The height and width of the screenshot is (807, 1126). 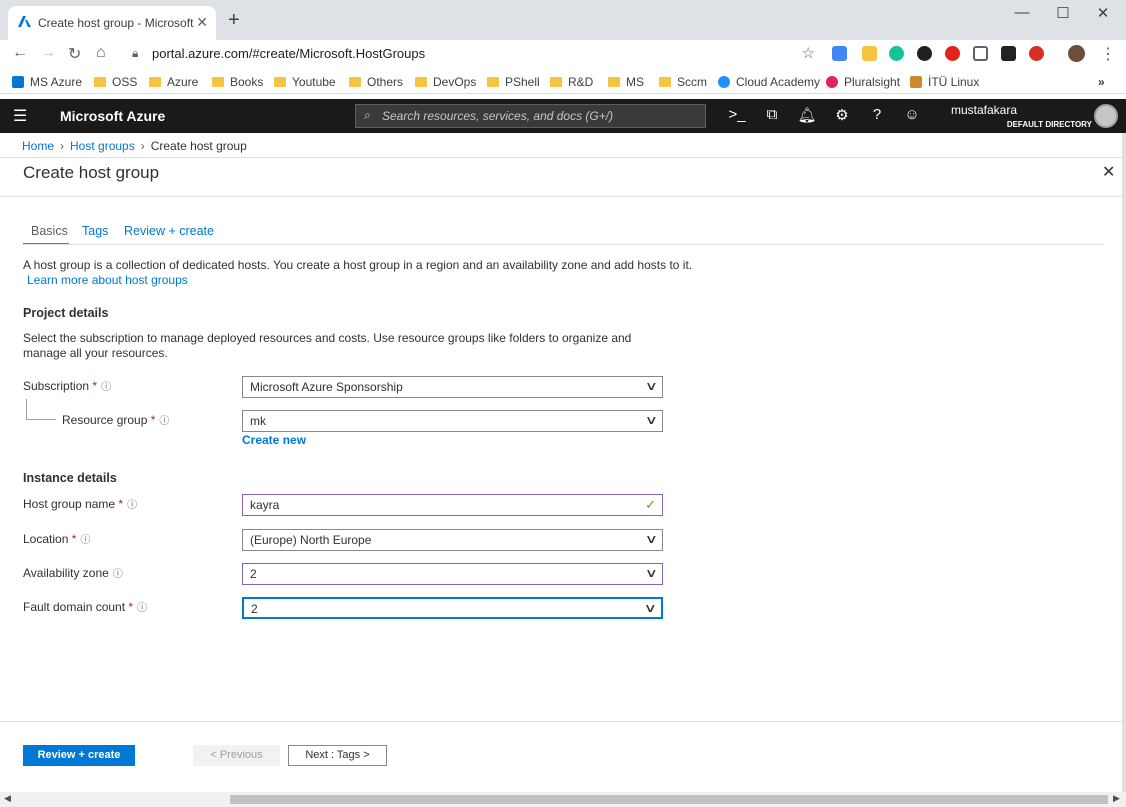 What do you see at coordinates (772, 114) in the screenshot?
I see `directory-filter-icon: ⧉` at bounding box center [772, 114].